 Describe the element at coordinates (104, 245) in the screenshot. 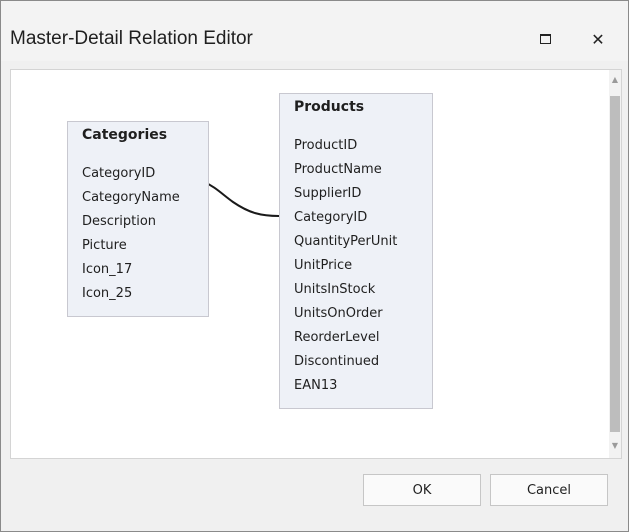

I see `field-picture: Picture` at that location.